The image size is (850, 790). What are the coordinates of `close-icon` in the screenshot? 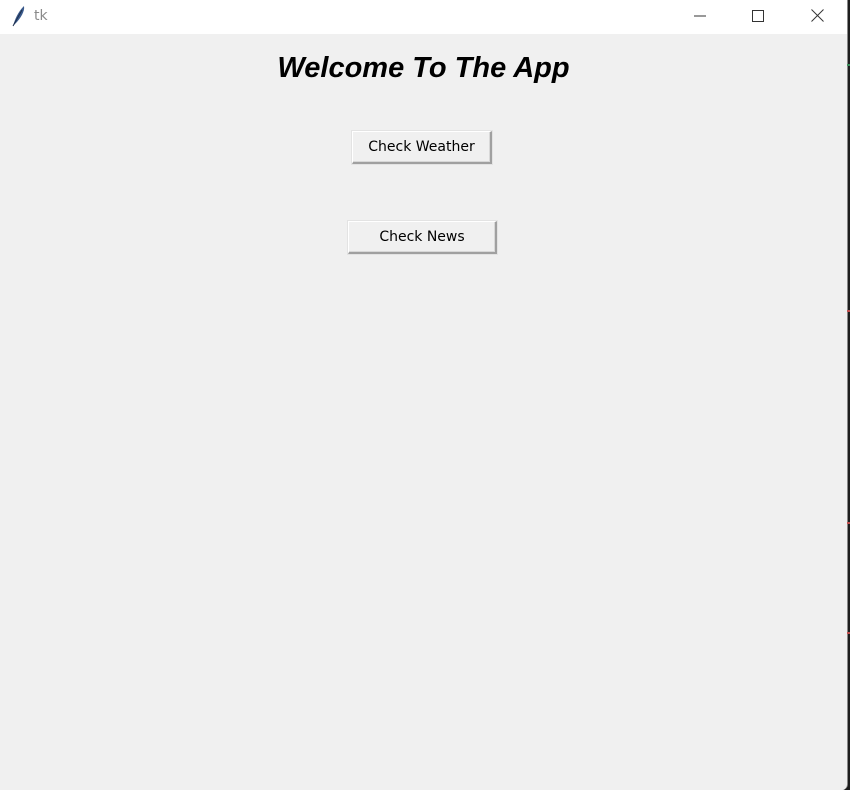 It's located at (817, 16).